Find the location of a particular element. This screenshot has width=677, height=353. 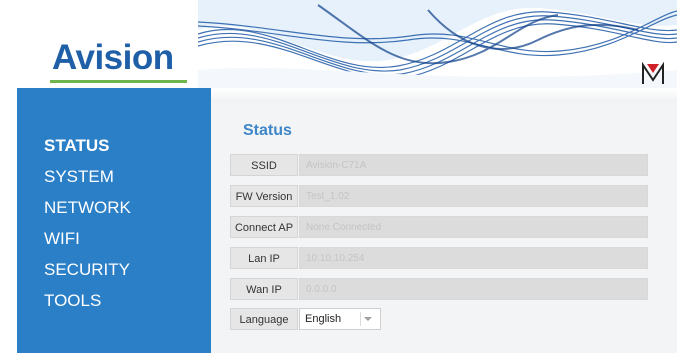

connect-ap-row: Connect AP None Connected is located at coordinates (439, 227).